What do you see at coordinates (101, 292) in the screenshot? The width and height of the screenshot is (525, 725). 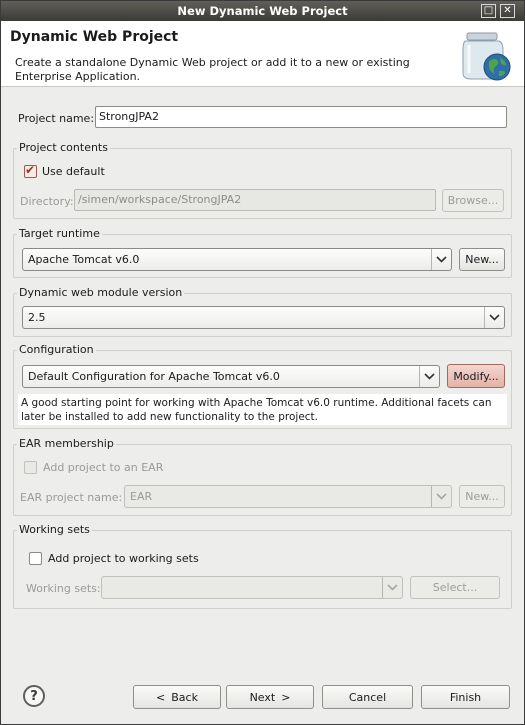 I see `module-version-title: Dynamic web module version` at bounding box center [101, 292].